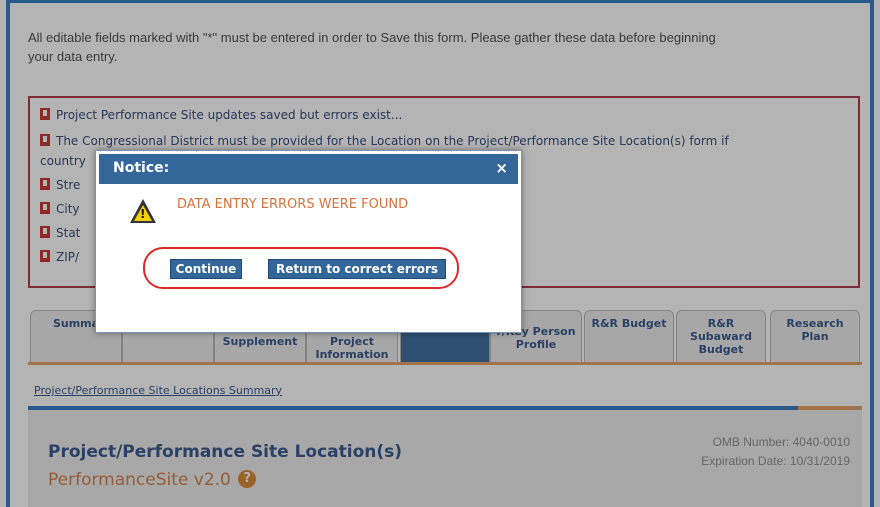  Describe the element at coordinates (143, 214) in the screenshot. I see `warning-icon-mark: !` at that location.